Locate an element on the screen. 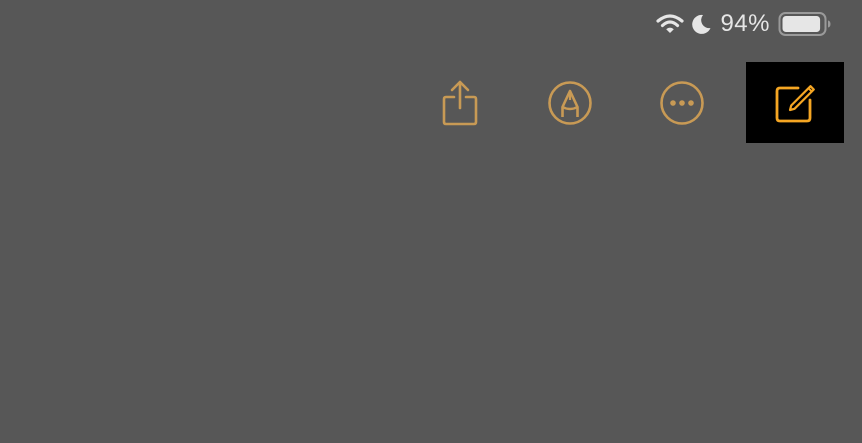  markup-button is located at coordinates (570, 102).